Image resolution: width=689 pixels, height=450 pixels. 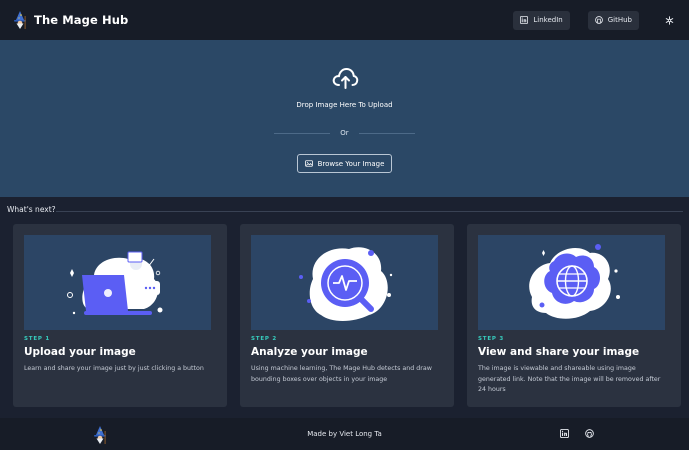 I want to click on cloud-upload-icon, so click(x=345, y=78).